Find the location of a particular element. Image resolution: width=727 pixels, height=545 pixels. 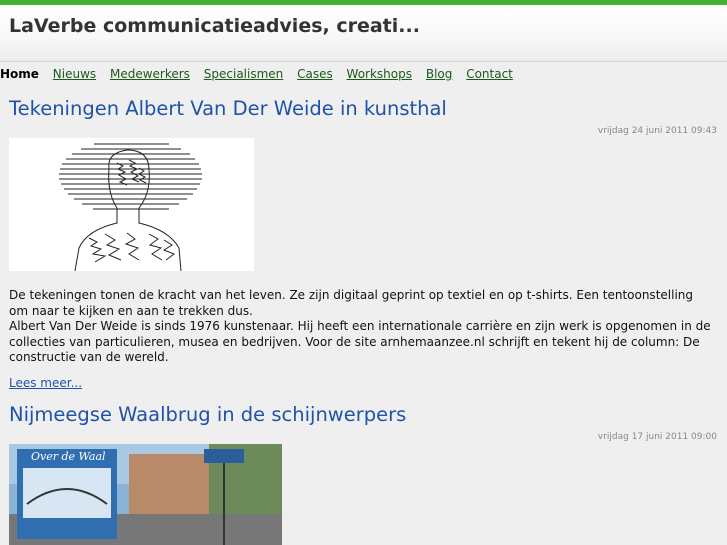

nav-item-workshops: Workshops is located at coordinates (379, 74).